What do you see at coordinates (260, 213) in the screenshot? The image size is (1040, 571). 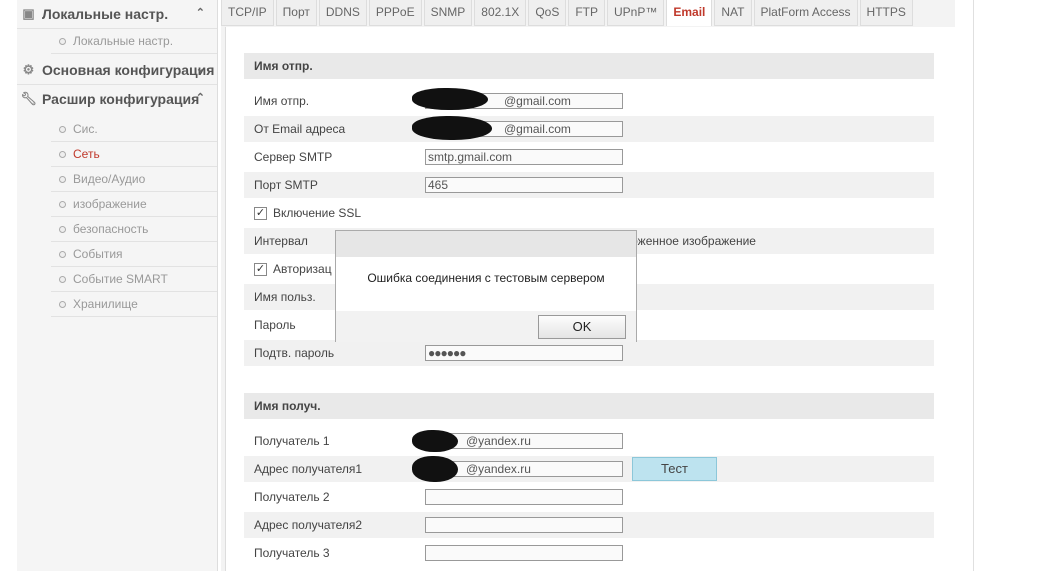 I see `ssl-checkbox: ✓` at bounding box center [260, 213].